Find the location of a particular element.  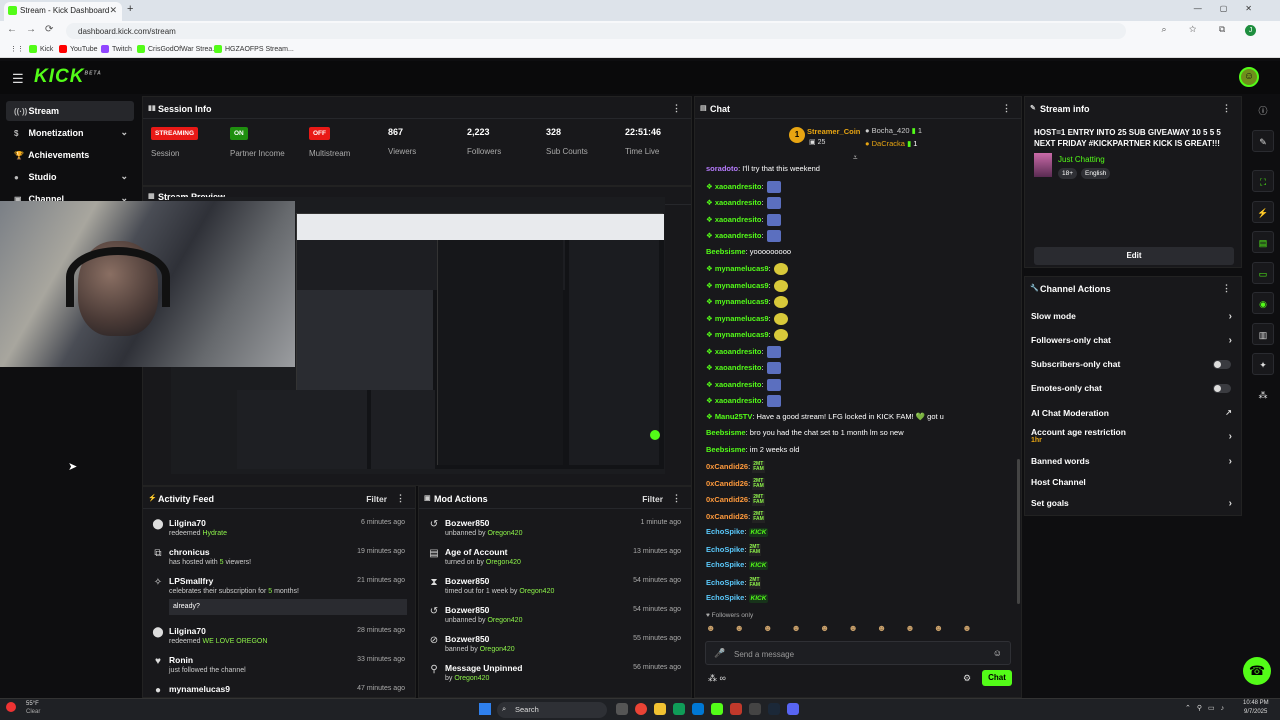

profile-avatar: J is located at coordinates (1250, 30).